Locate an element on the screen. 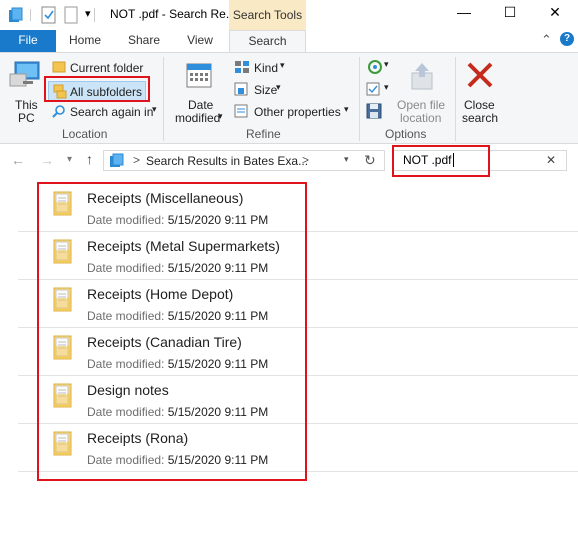  search-again-in-label: Search again in is located at coordinates (112, 112).